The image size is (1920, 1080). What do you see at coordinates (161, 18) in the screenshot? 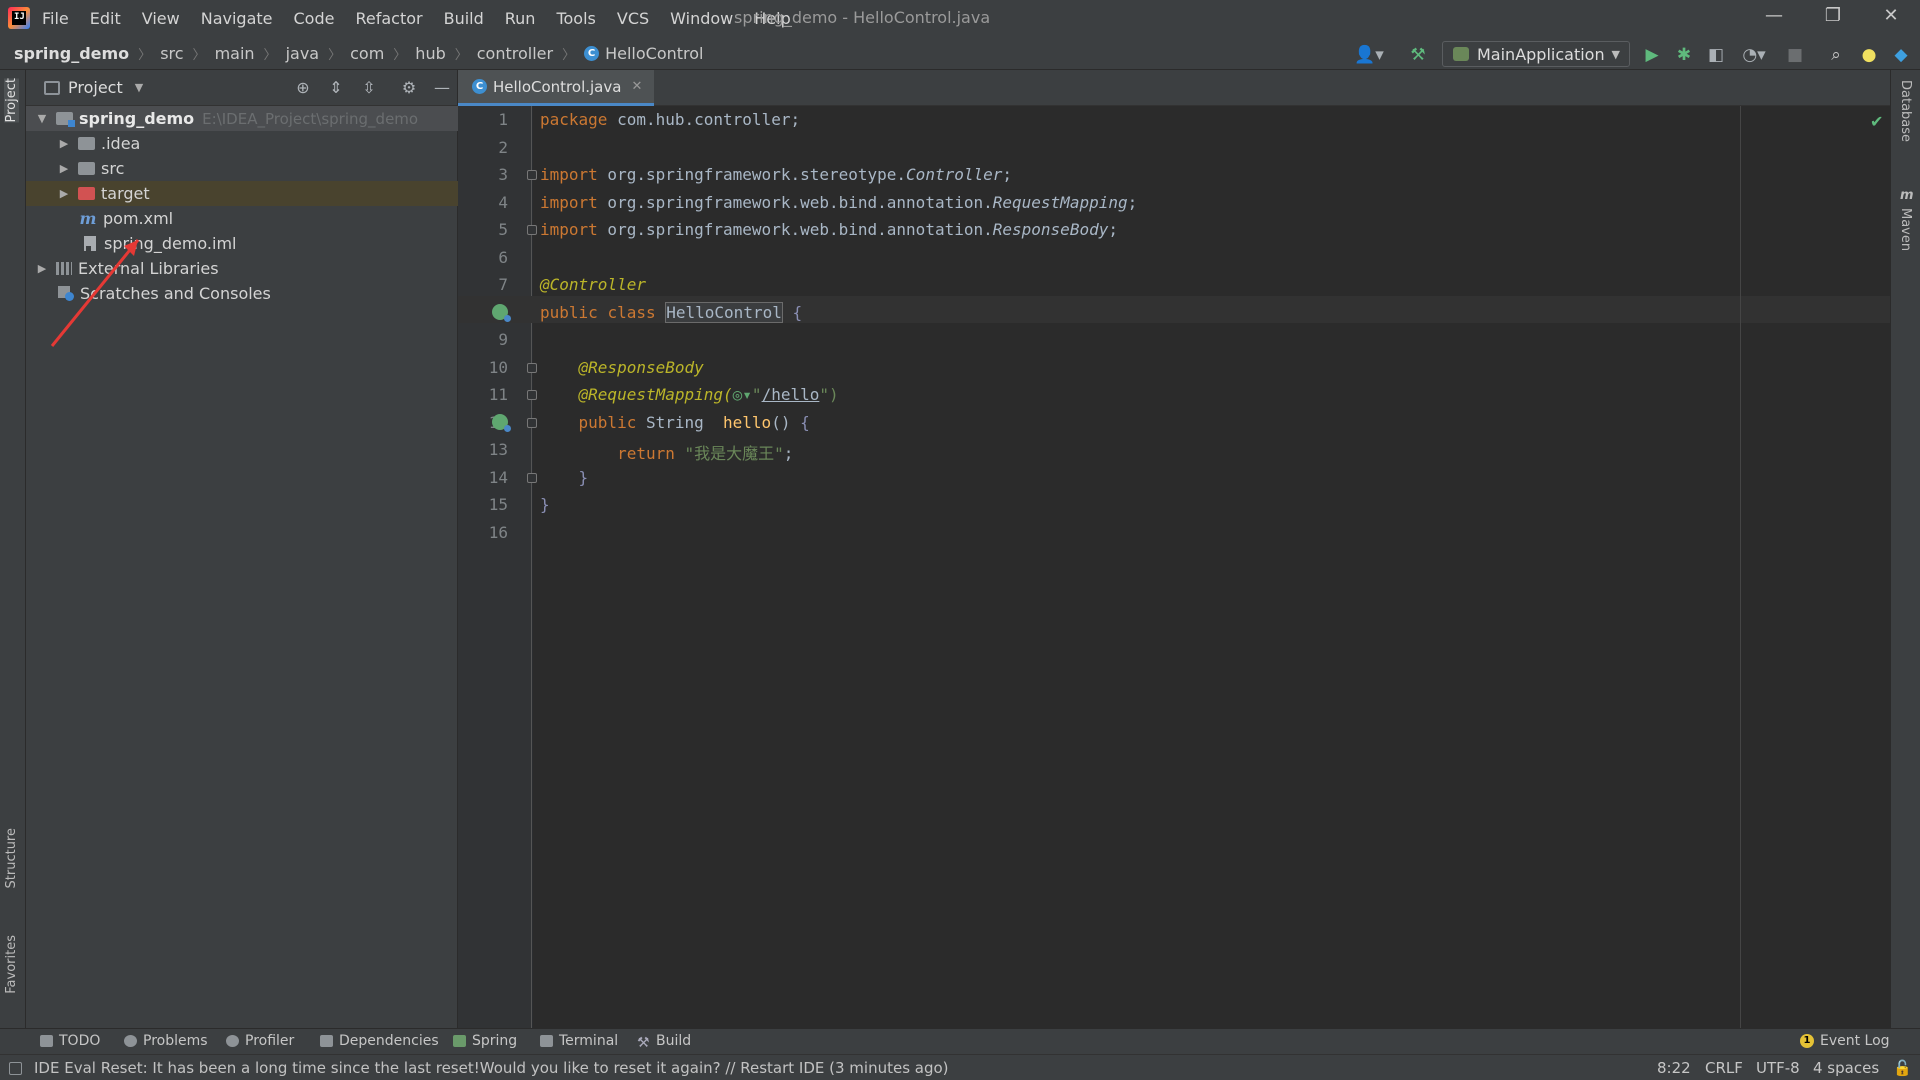
I see `menu-view: View` at bounding box center [161, 18].